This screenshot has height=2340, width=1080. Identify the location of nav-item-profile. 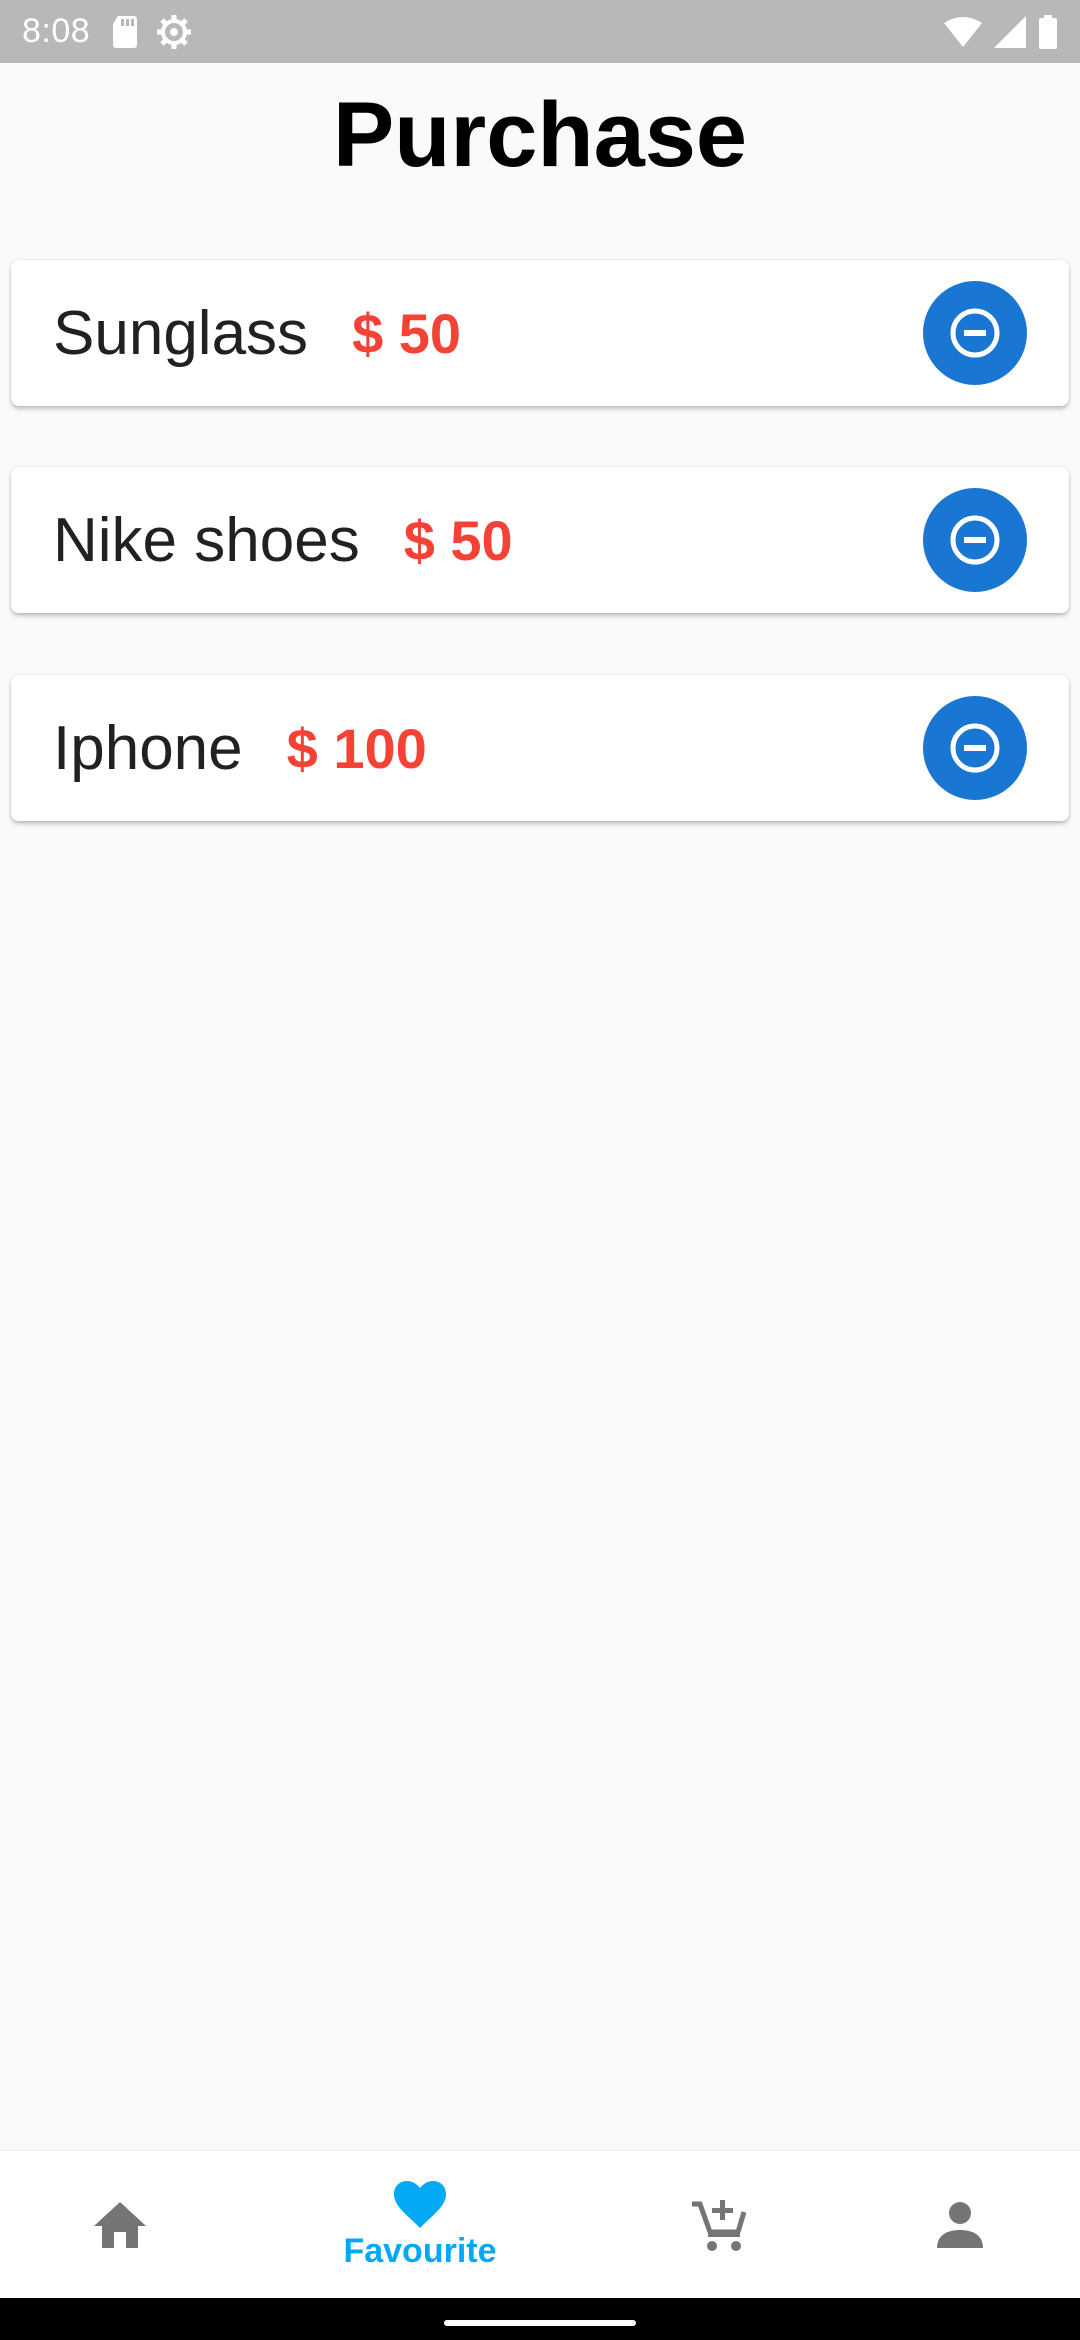
(960, 2225).